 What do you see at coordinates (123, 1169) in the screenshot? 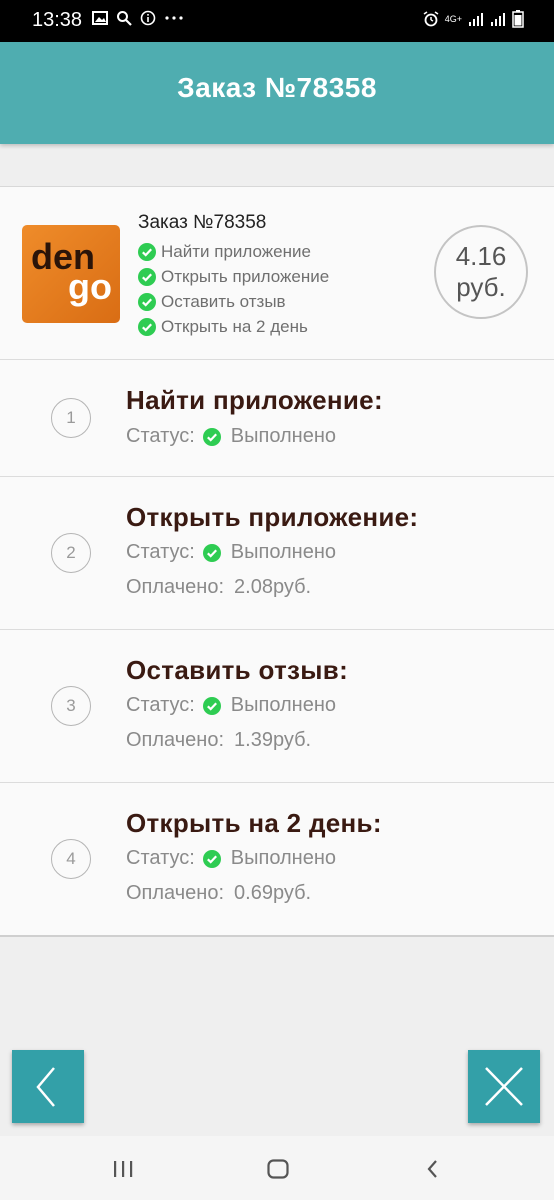
I see `recent-apps-icon` at bounding box center [123, 1169].